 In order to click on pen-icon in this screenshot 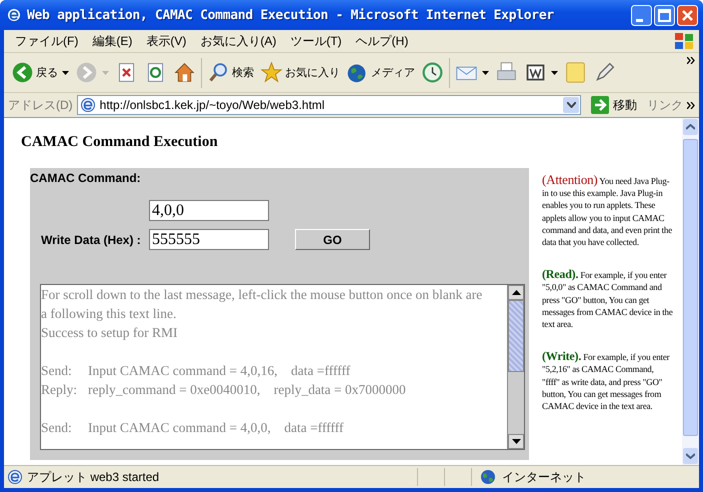, I will do `click(604, 72)`.